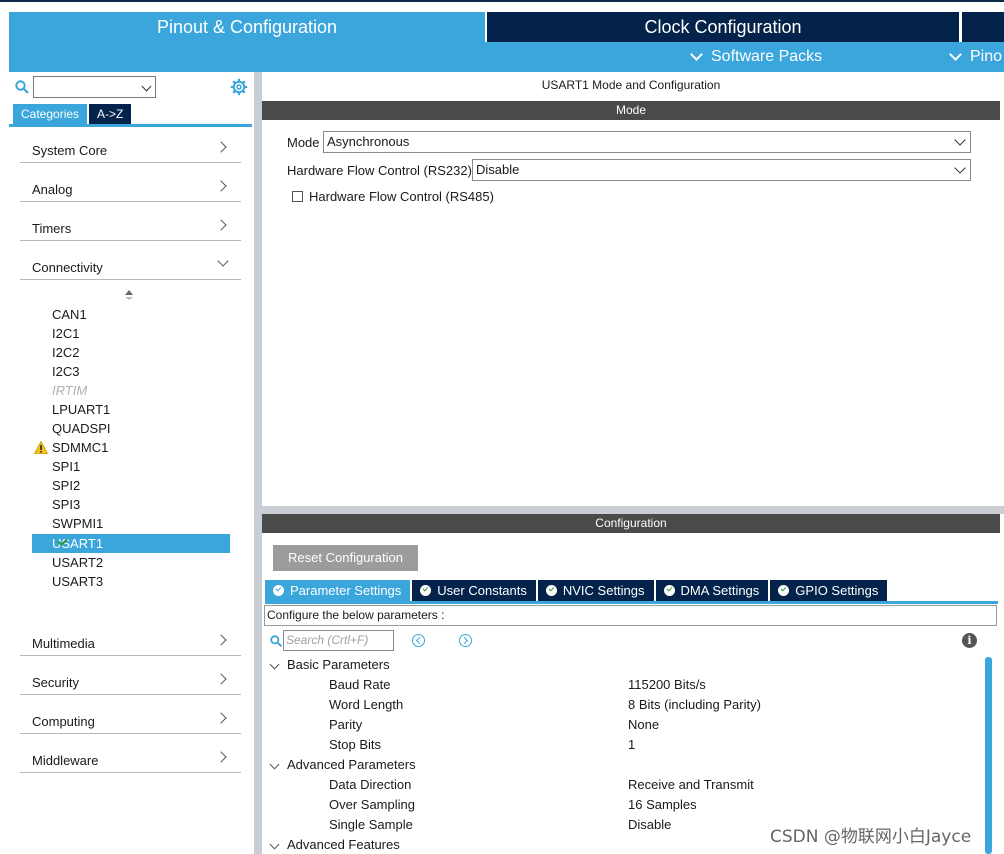  I want to click on search-previous-icon, so click(418, 640).